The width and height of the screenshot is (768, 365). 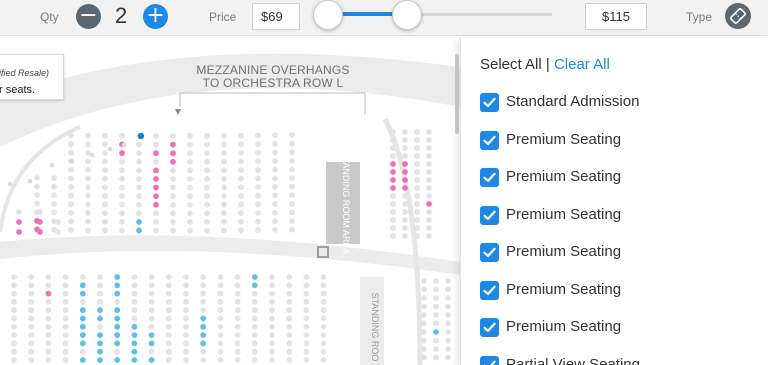 What do you see at coordinates (489, 215) in the screenshot?
I see `checkbox-checked-icon` at bounding box center [489, 215].